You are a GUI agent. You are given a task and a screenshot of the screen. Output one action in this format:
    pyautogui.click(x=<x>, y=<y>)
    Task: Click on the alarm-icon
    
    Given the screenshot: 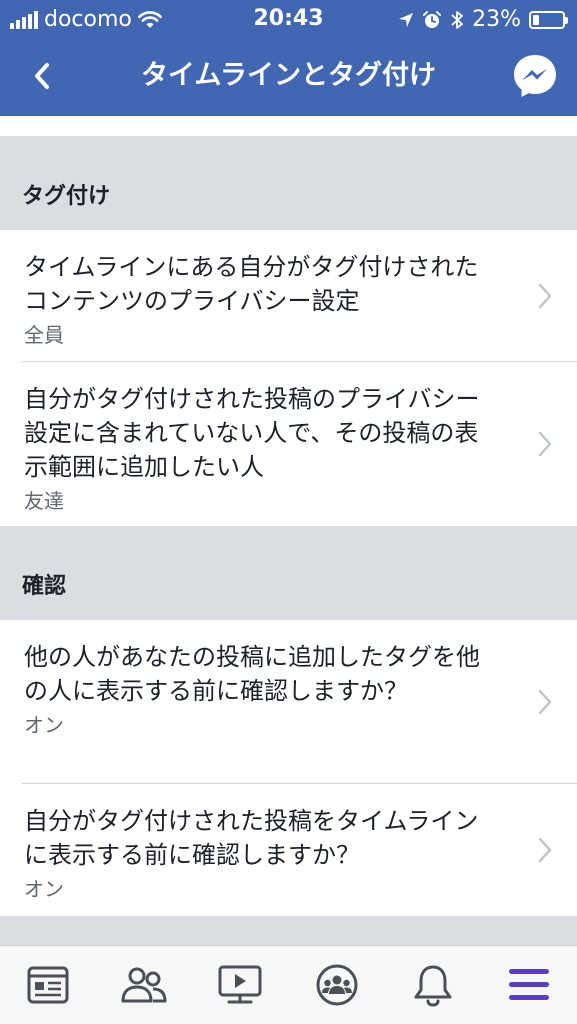 What is the action you would take?
    pyautogui.click(x=432, y=19)
    